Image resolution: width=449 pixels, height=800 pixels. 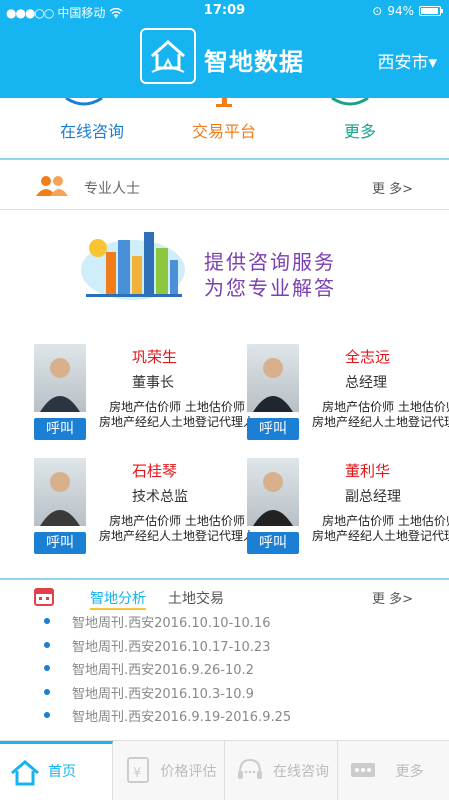 I want to click on tab-label: 在线咨询, so click(x=301, y=772).